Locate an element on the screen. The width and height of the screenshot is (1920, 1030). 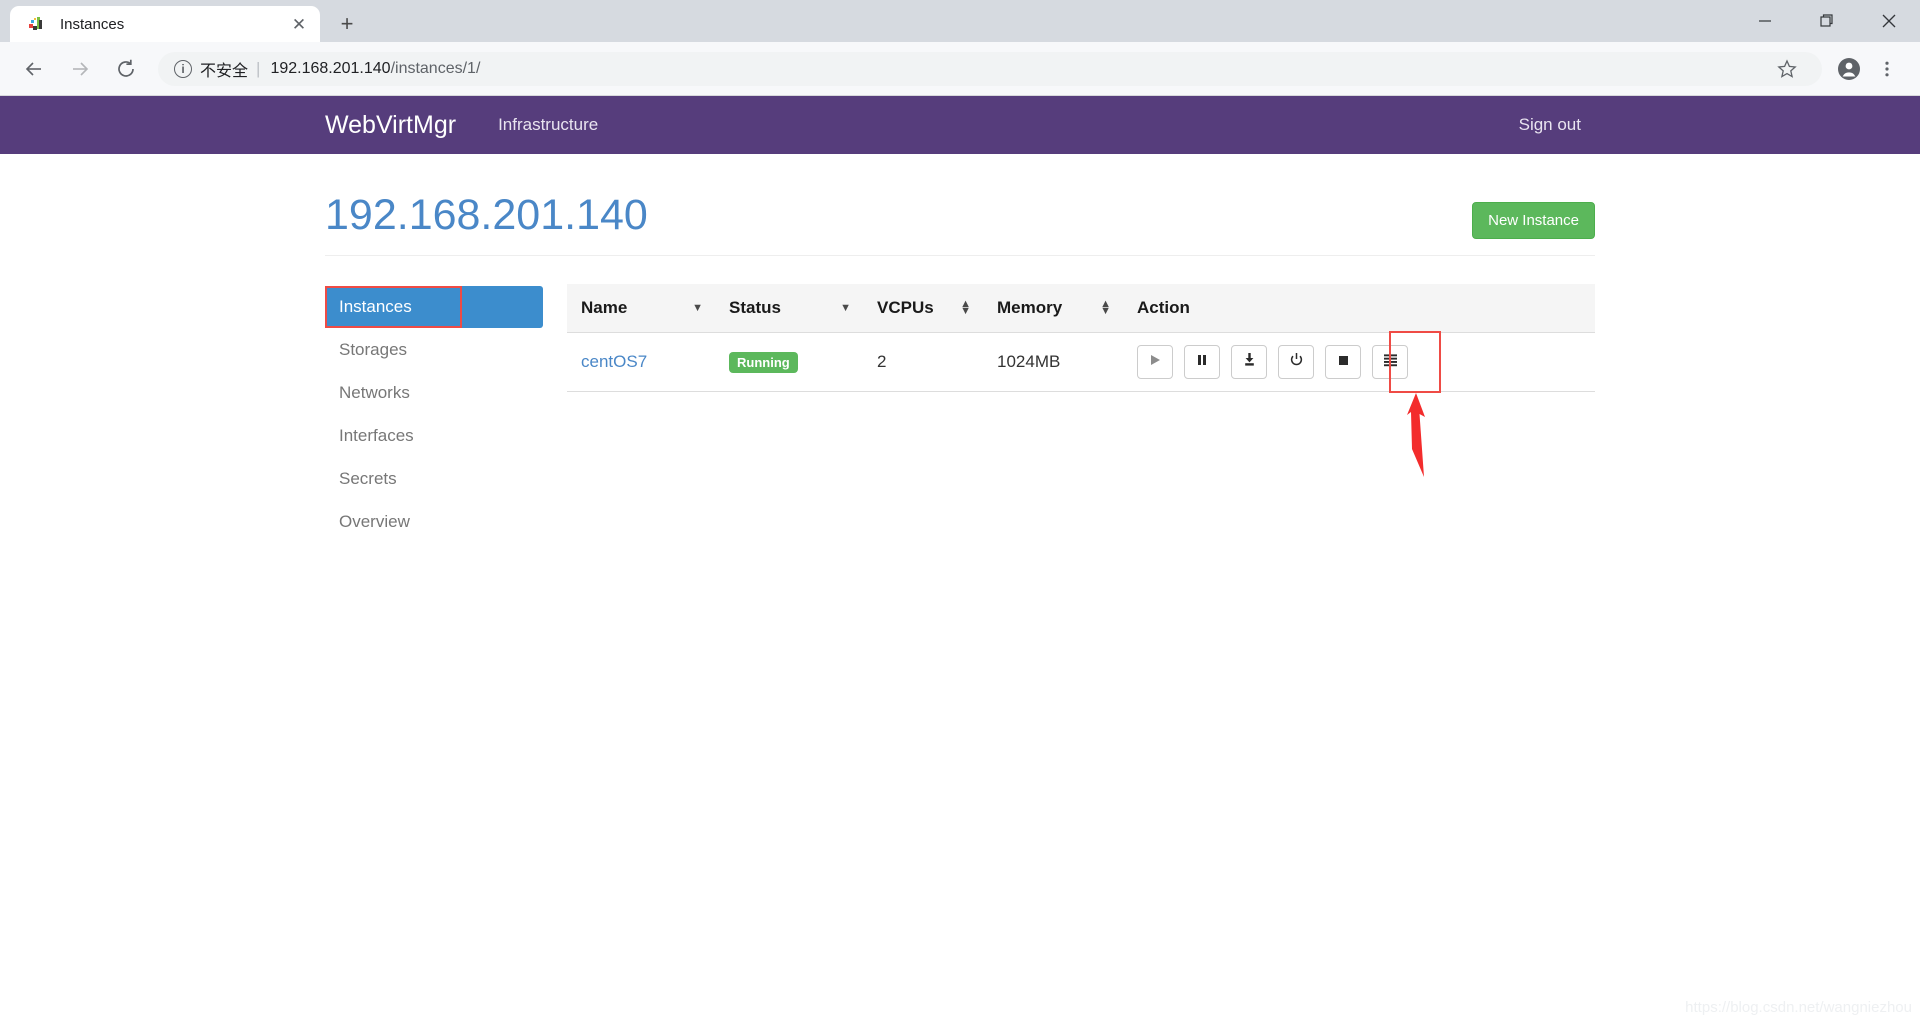
column-header-vcpus: VCPUs ▲ ▼ is located at coordinates (923, 308).